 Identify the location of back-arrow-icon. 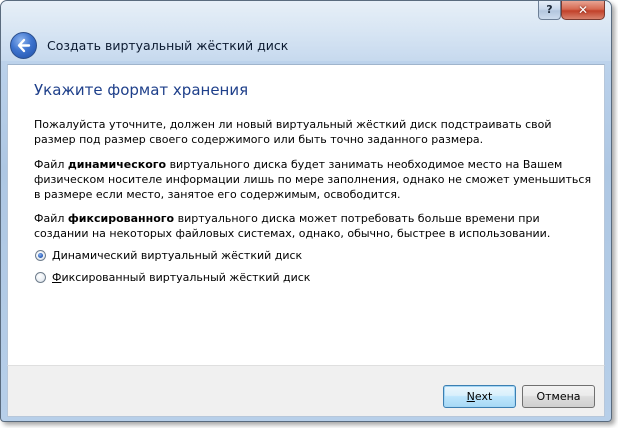
(23, 45).